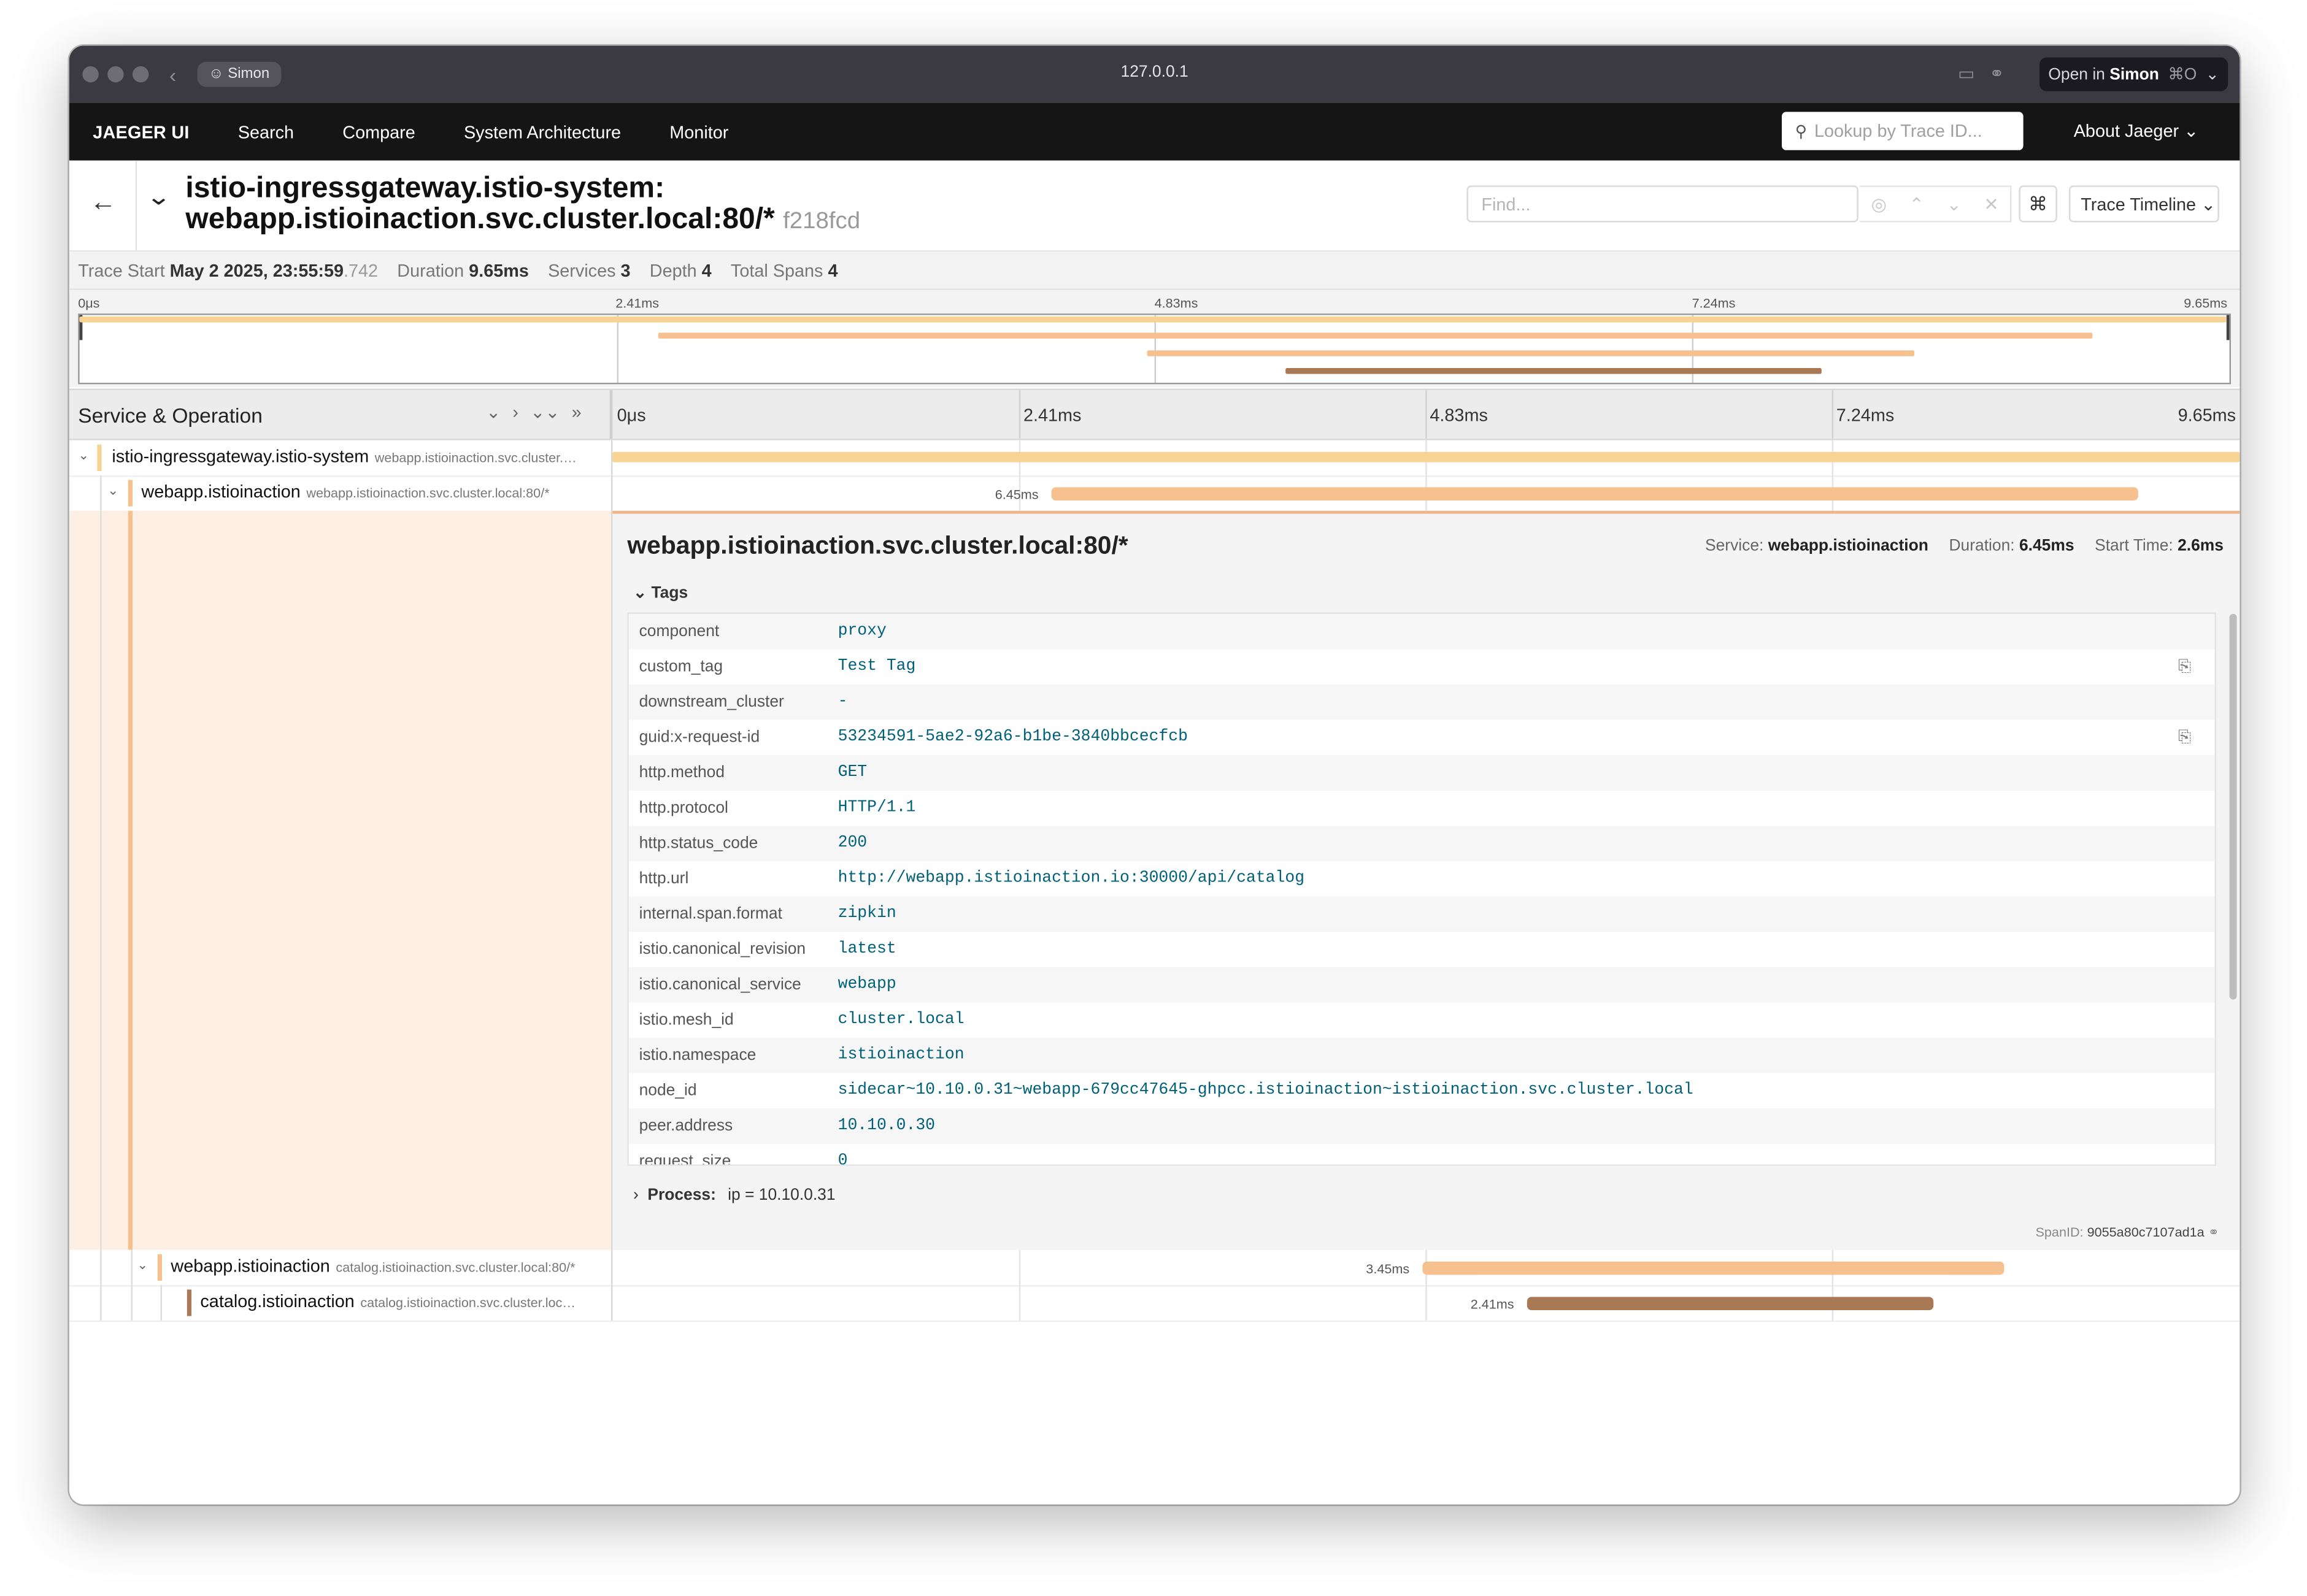  Describe the element at coordinates (683, 808) in the screenshot. I see `tag-key: http.protocol` at that location.